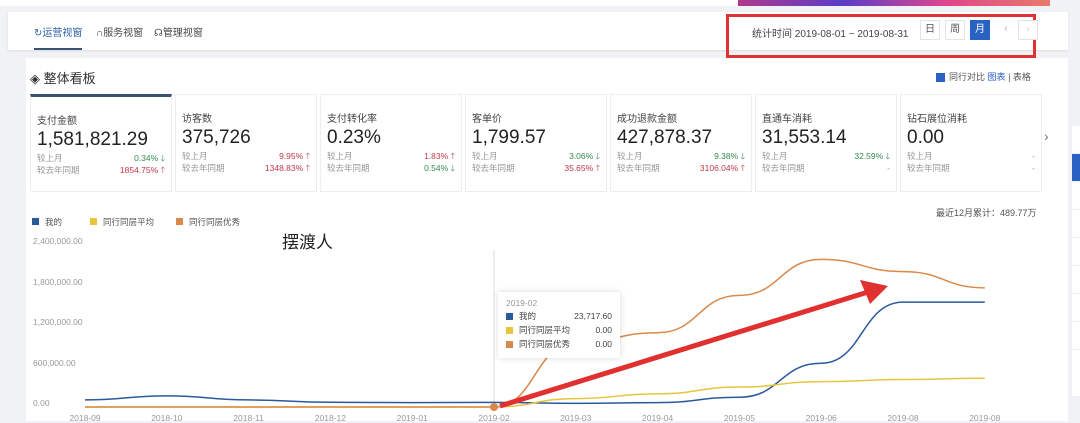 The width and height of the screenshot is (1080, 423). What do you see at coordinates (804, 137) in the screenshot?
I see `metric-value: 31,553.14` at bounding box center [804, 137].